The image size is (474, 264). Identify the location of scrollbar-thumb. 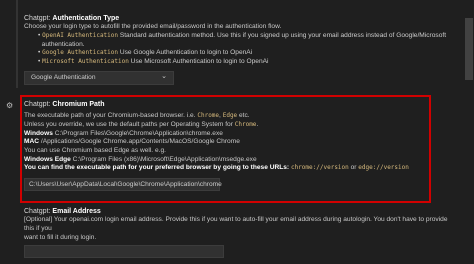
(469, 49).